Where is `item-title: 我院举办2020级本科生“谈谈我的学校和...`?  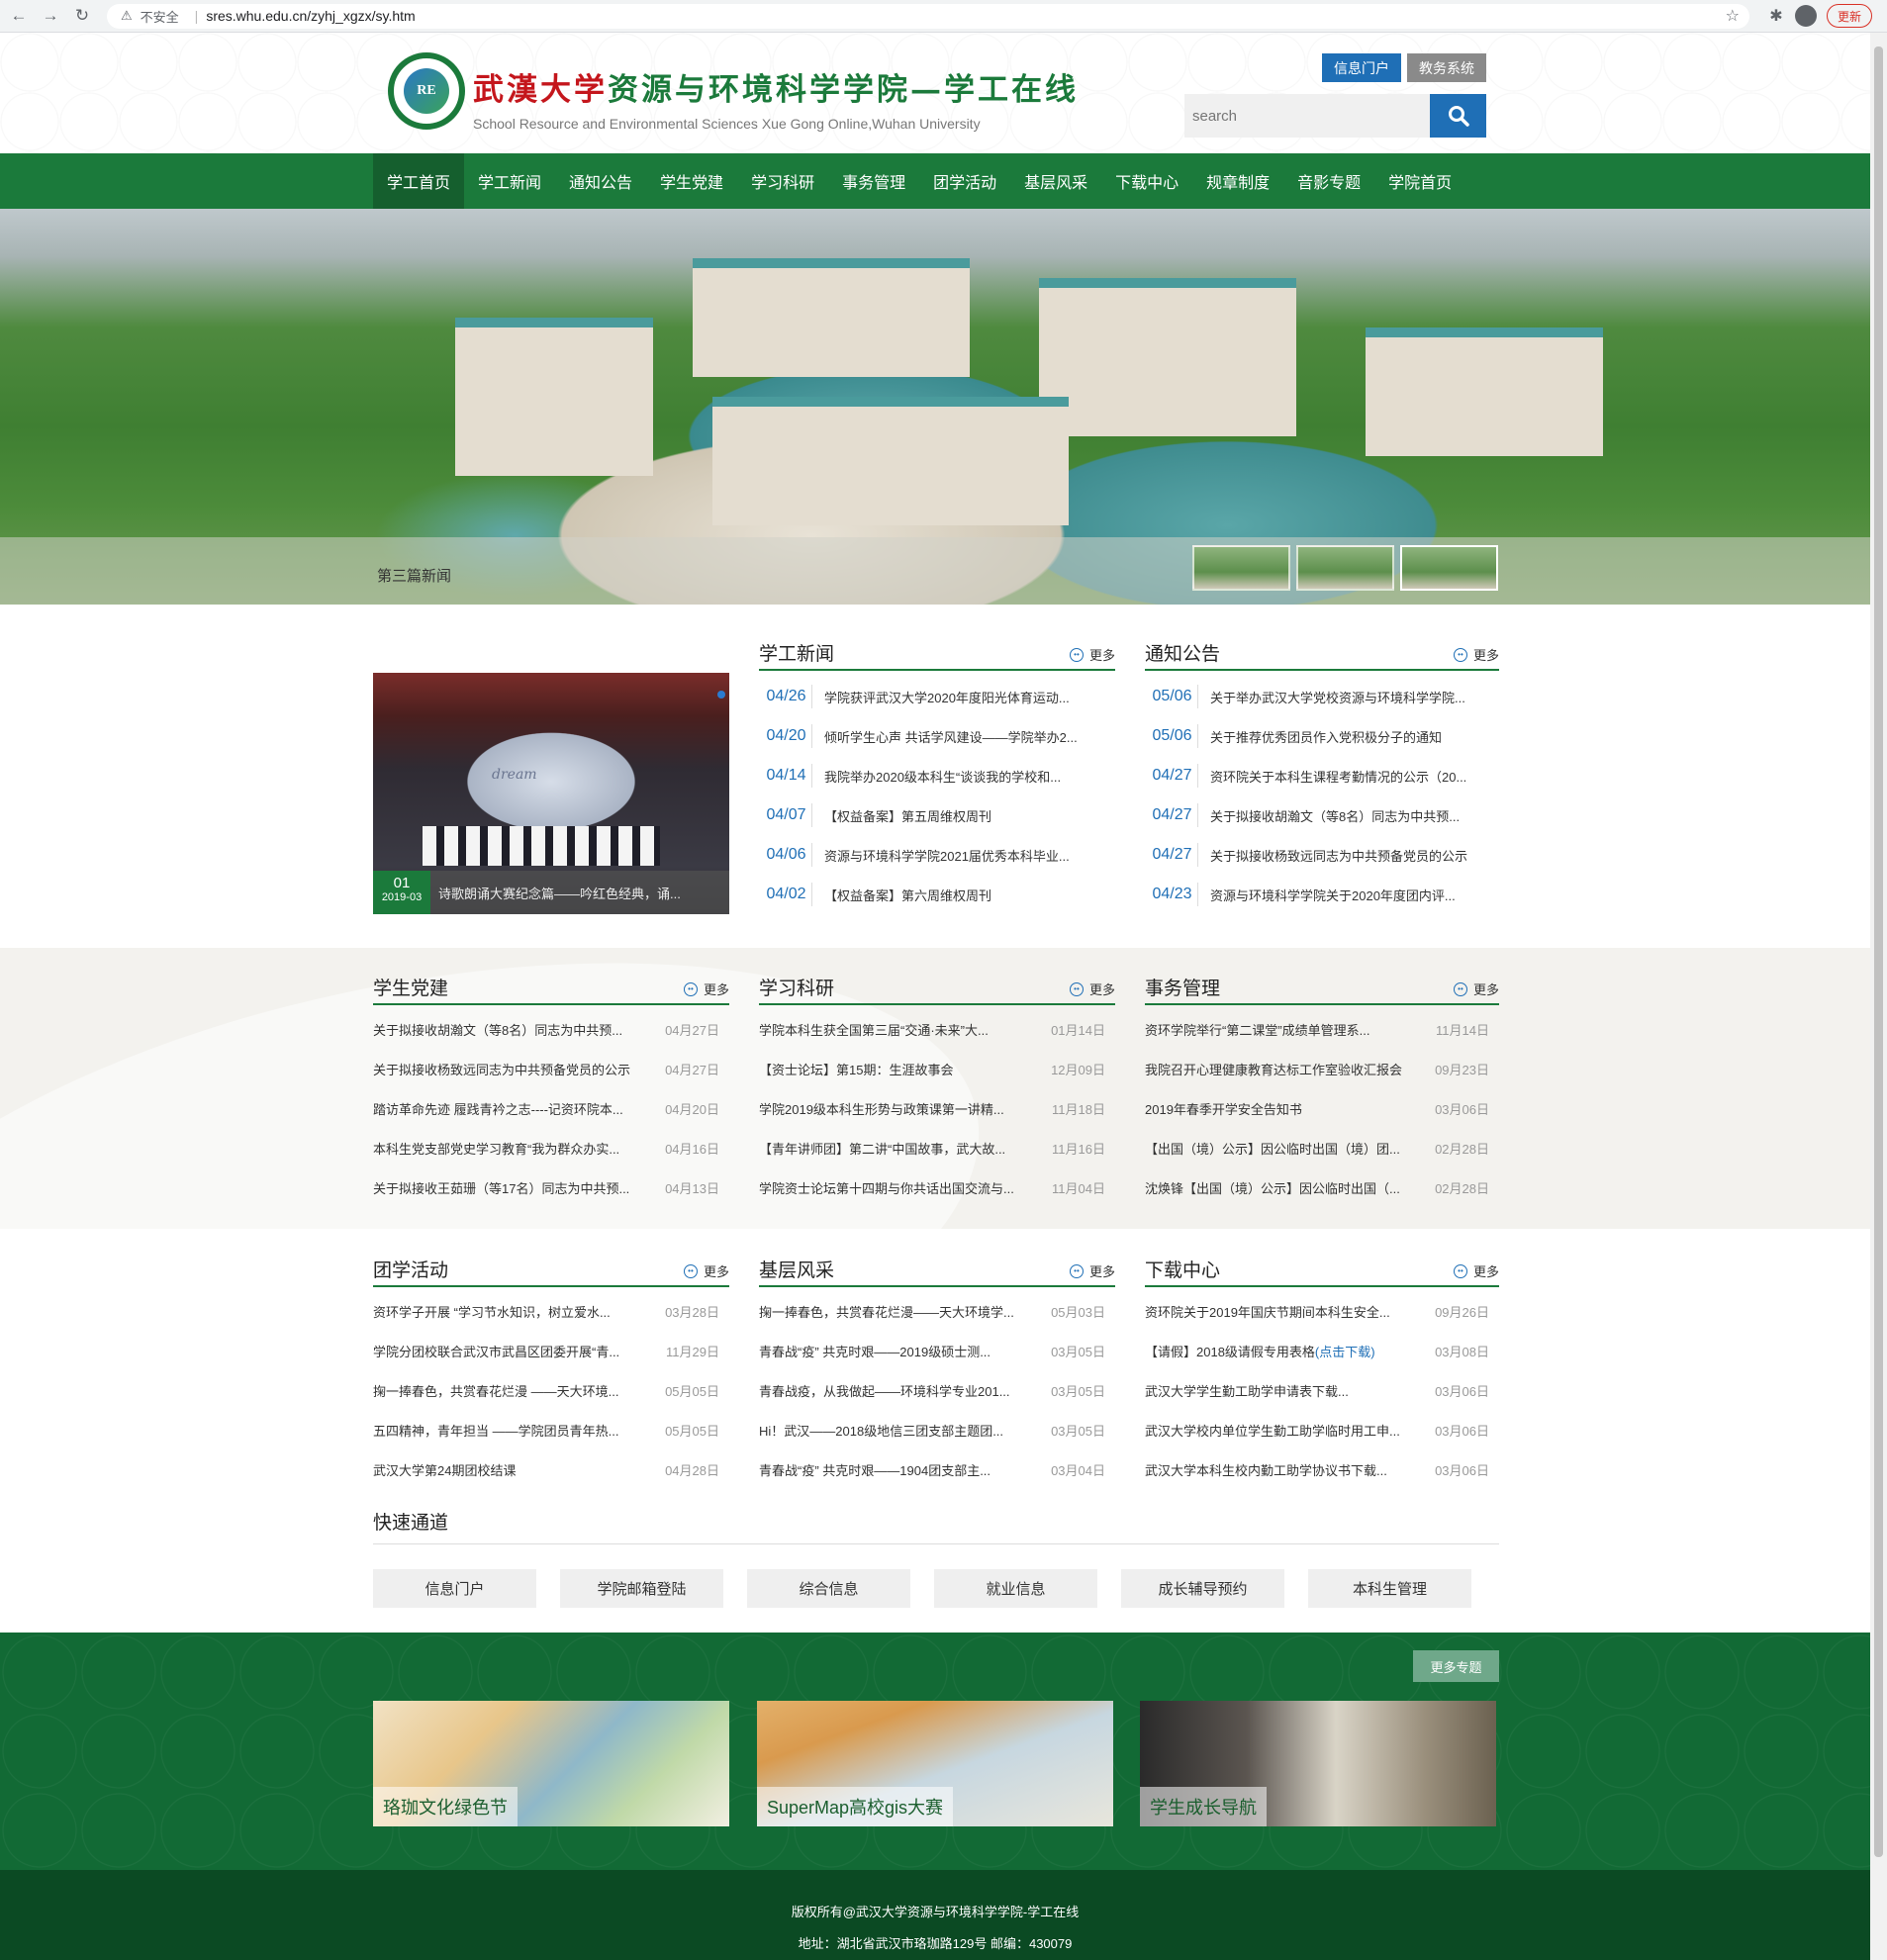
item-title: 我院举办2020级本科生“谈谈我的学校和... is located at coordinates (942, 776).